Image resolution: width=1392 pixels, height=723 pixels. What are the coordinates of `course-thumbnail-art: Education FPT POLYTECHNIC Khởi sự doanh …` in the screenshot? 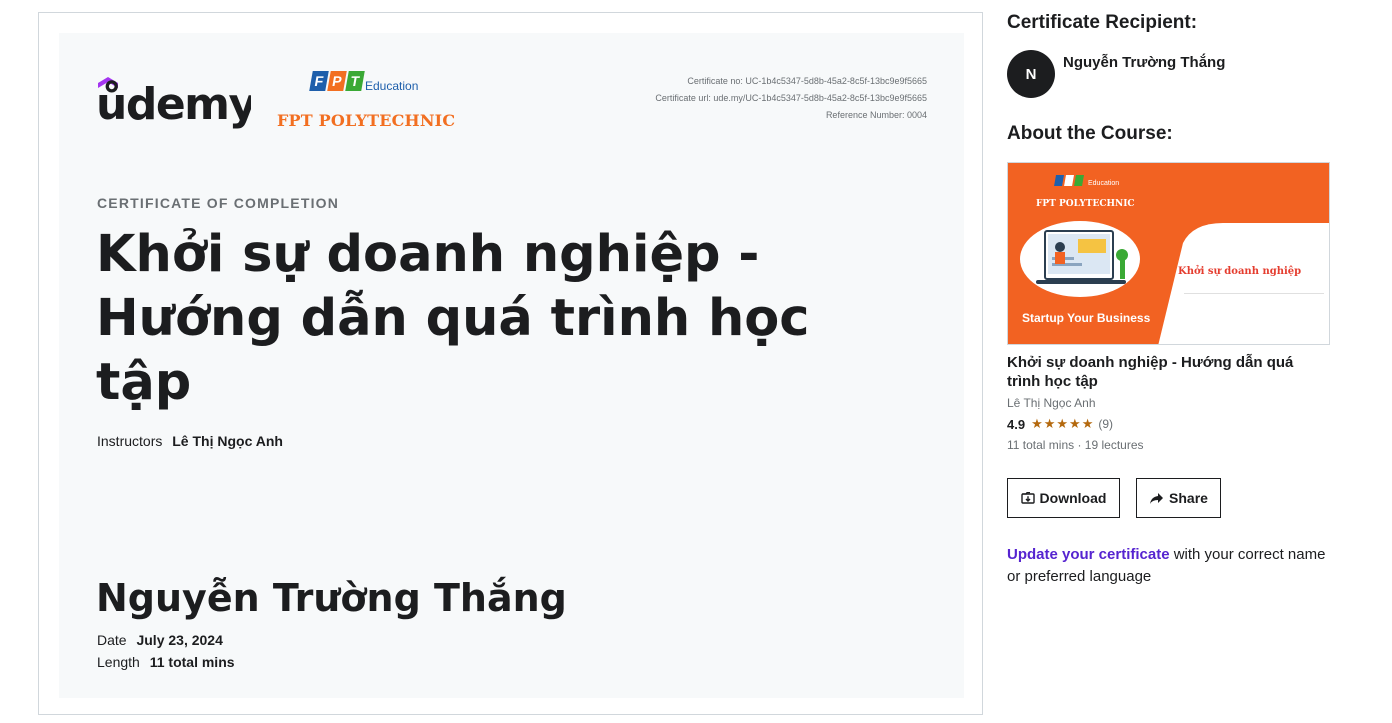 It's located at (1168, 253).